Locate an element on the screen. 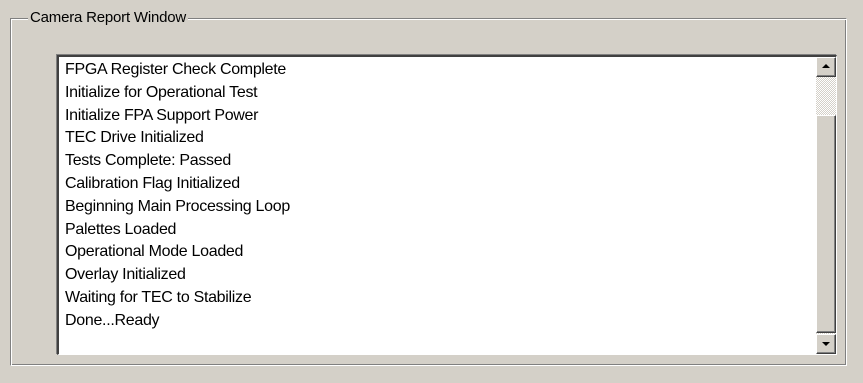  list-item: Initialize for Operational Test is located at coordinates (177, 93).